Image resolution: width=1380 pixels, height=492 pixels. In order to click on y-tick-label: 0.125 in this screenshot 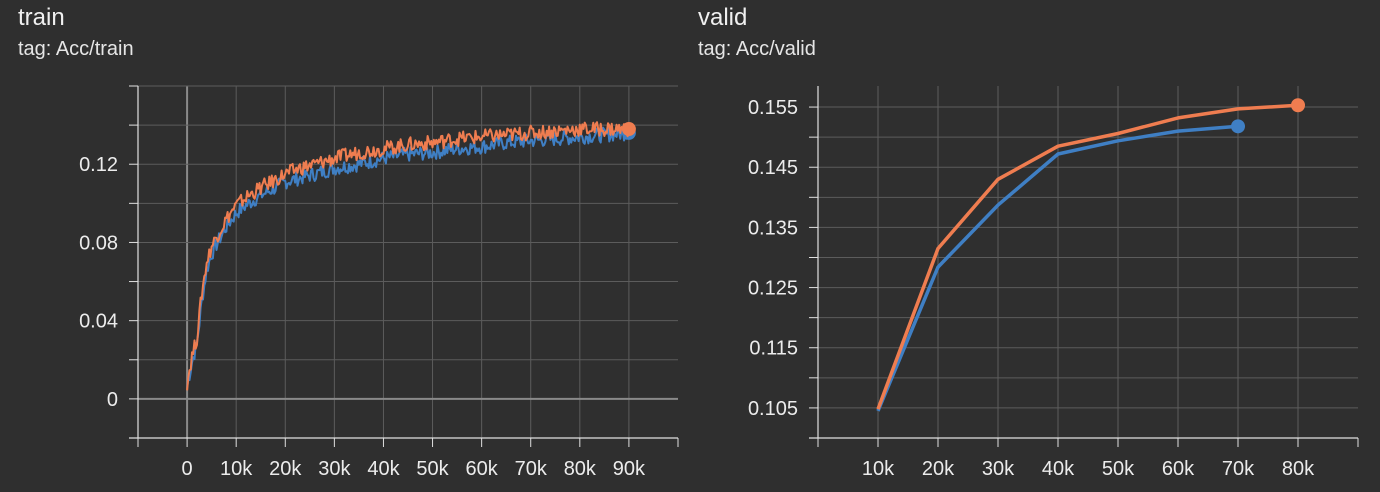, I will do `click(773, 289)`.